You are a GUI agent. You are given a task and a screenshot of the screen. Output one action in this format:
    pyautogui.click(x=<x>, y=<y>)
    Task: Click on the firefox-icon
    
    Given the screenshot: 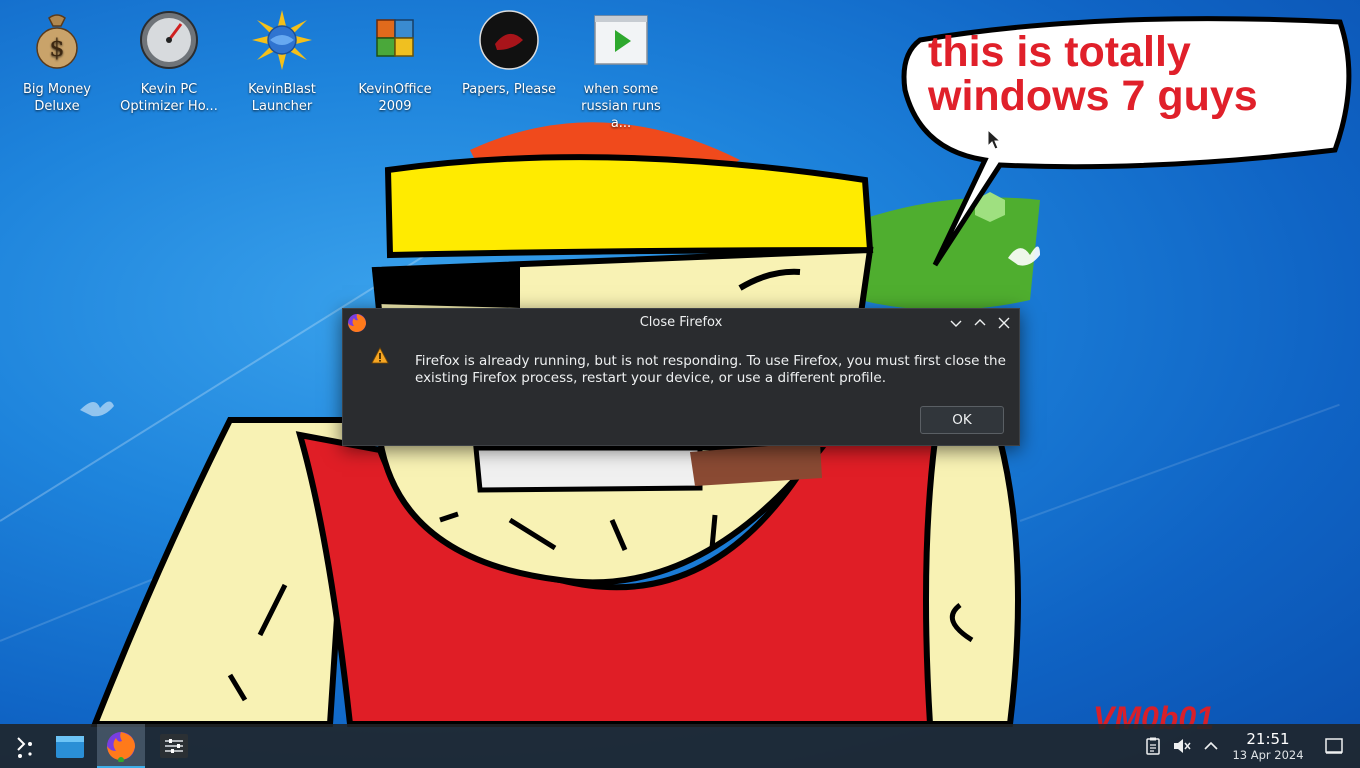 What is the action you would take?
    pyautogui.click(x=121, y=747)
    